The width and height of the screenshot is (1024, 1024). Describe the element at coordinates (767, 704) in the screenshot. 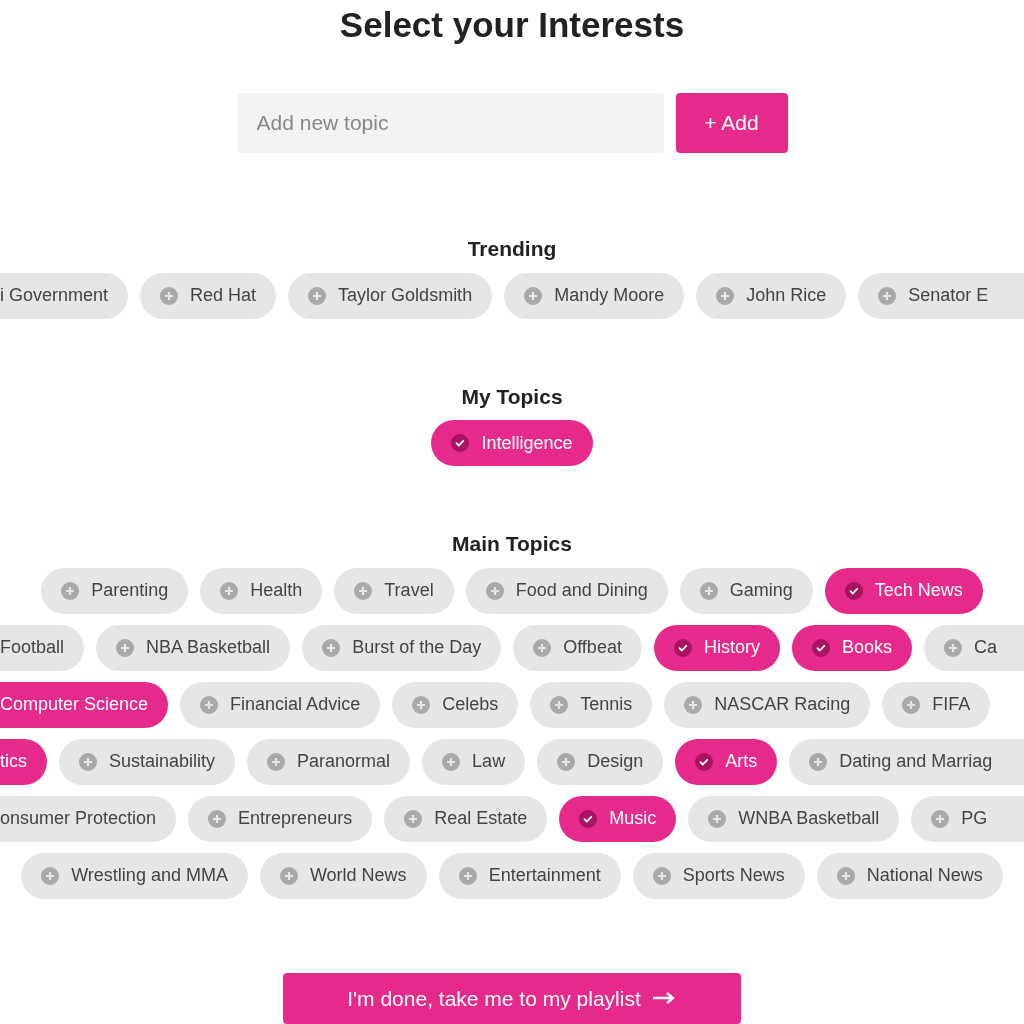

I see `topic-chip: NASCAR Racing` at that location.